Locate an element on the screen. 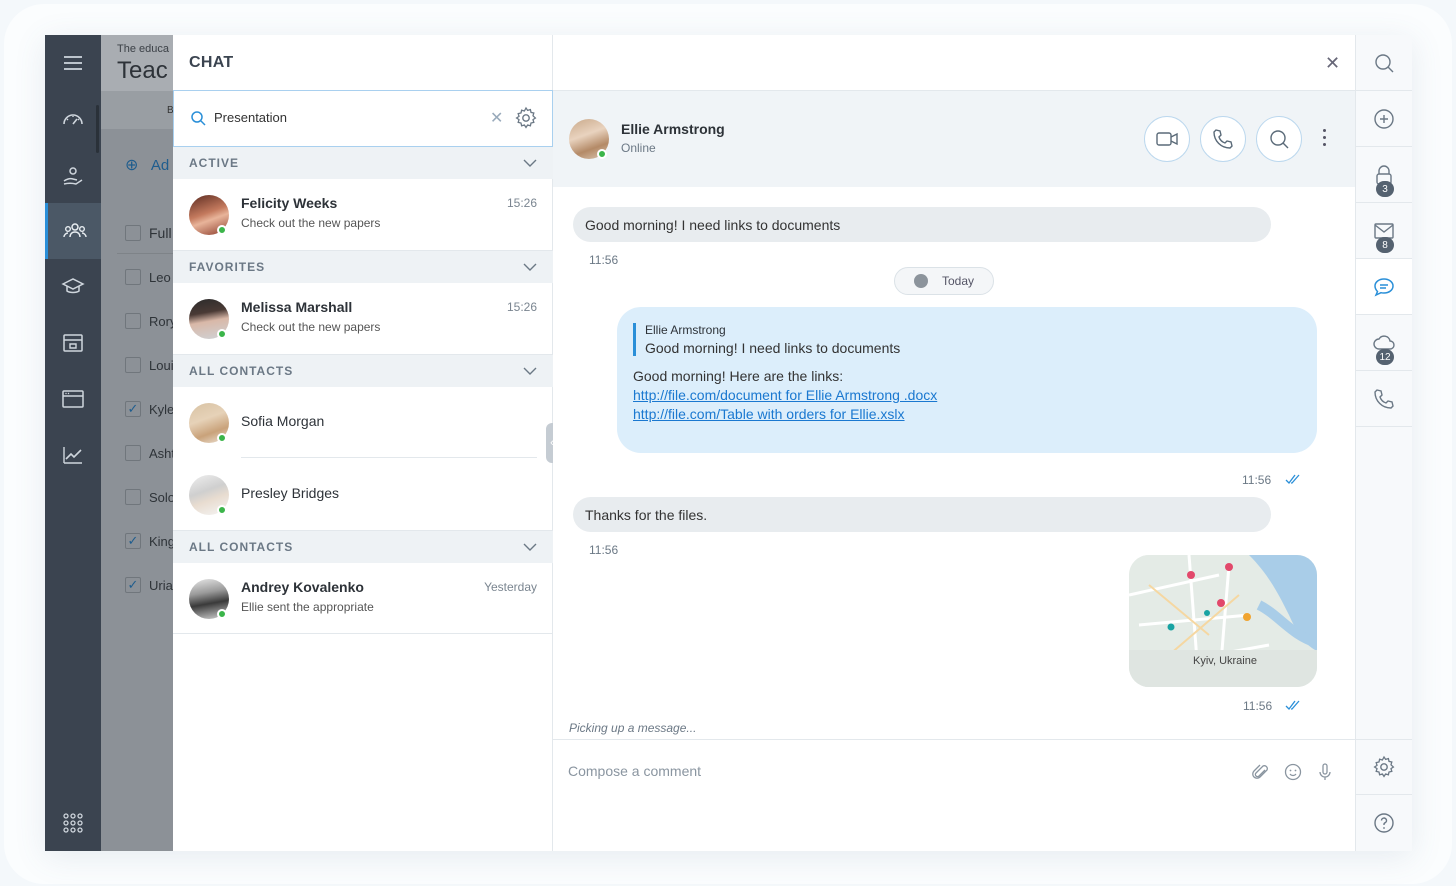  nav-browser is located at coordinates (73, 399).